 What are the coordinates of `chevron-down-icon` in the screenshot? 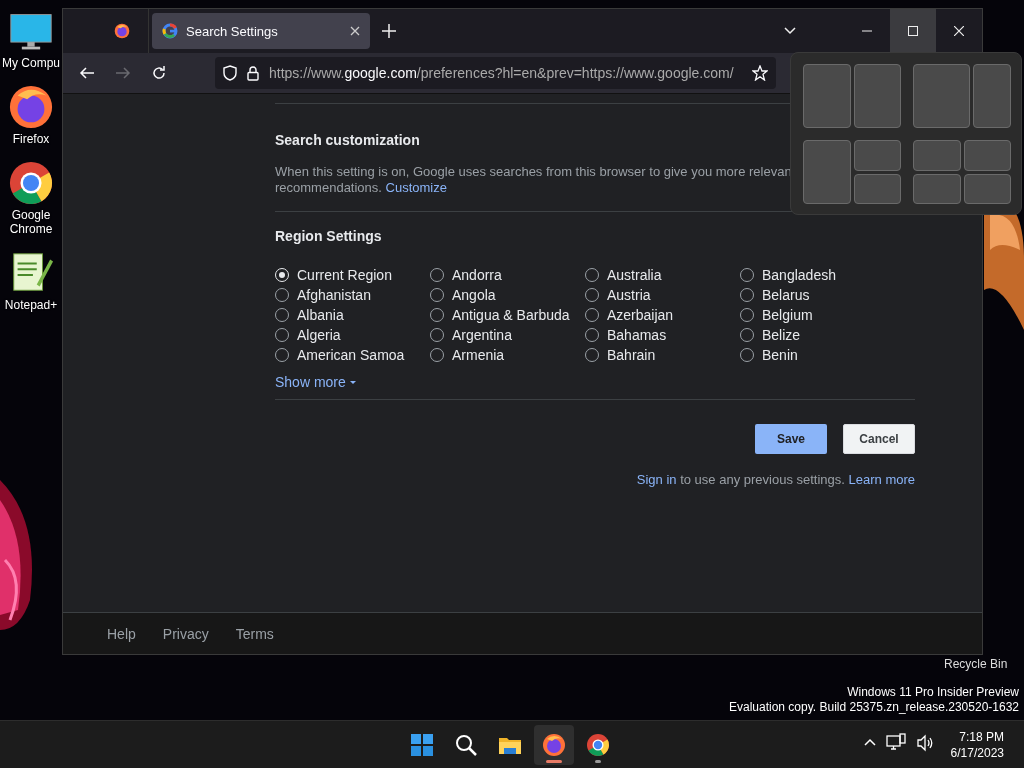 It's located at (790, 31).